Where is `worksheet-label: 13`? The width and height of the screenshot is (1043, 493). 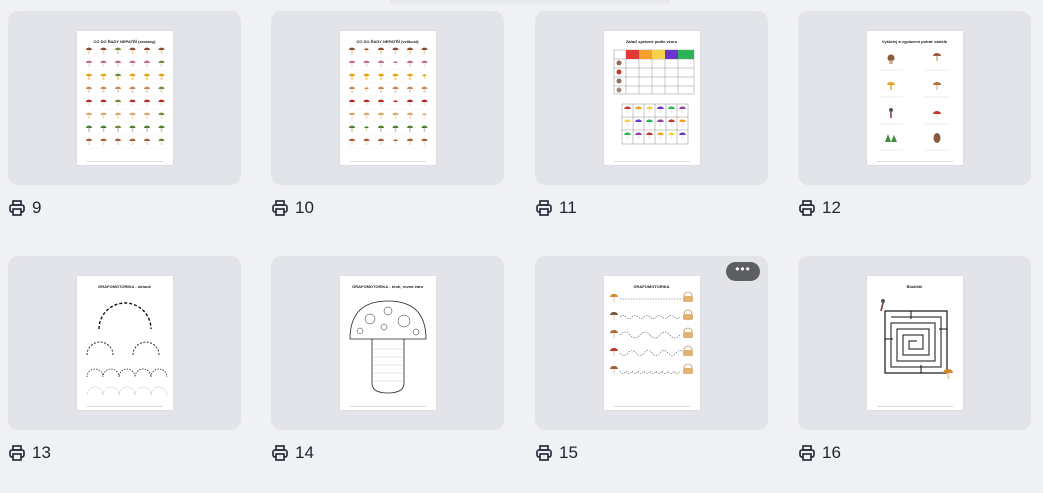
worksheet-label: 13 is located at coordinates (124, 453).